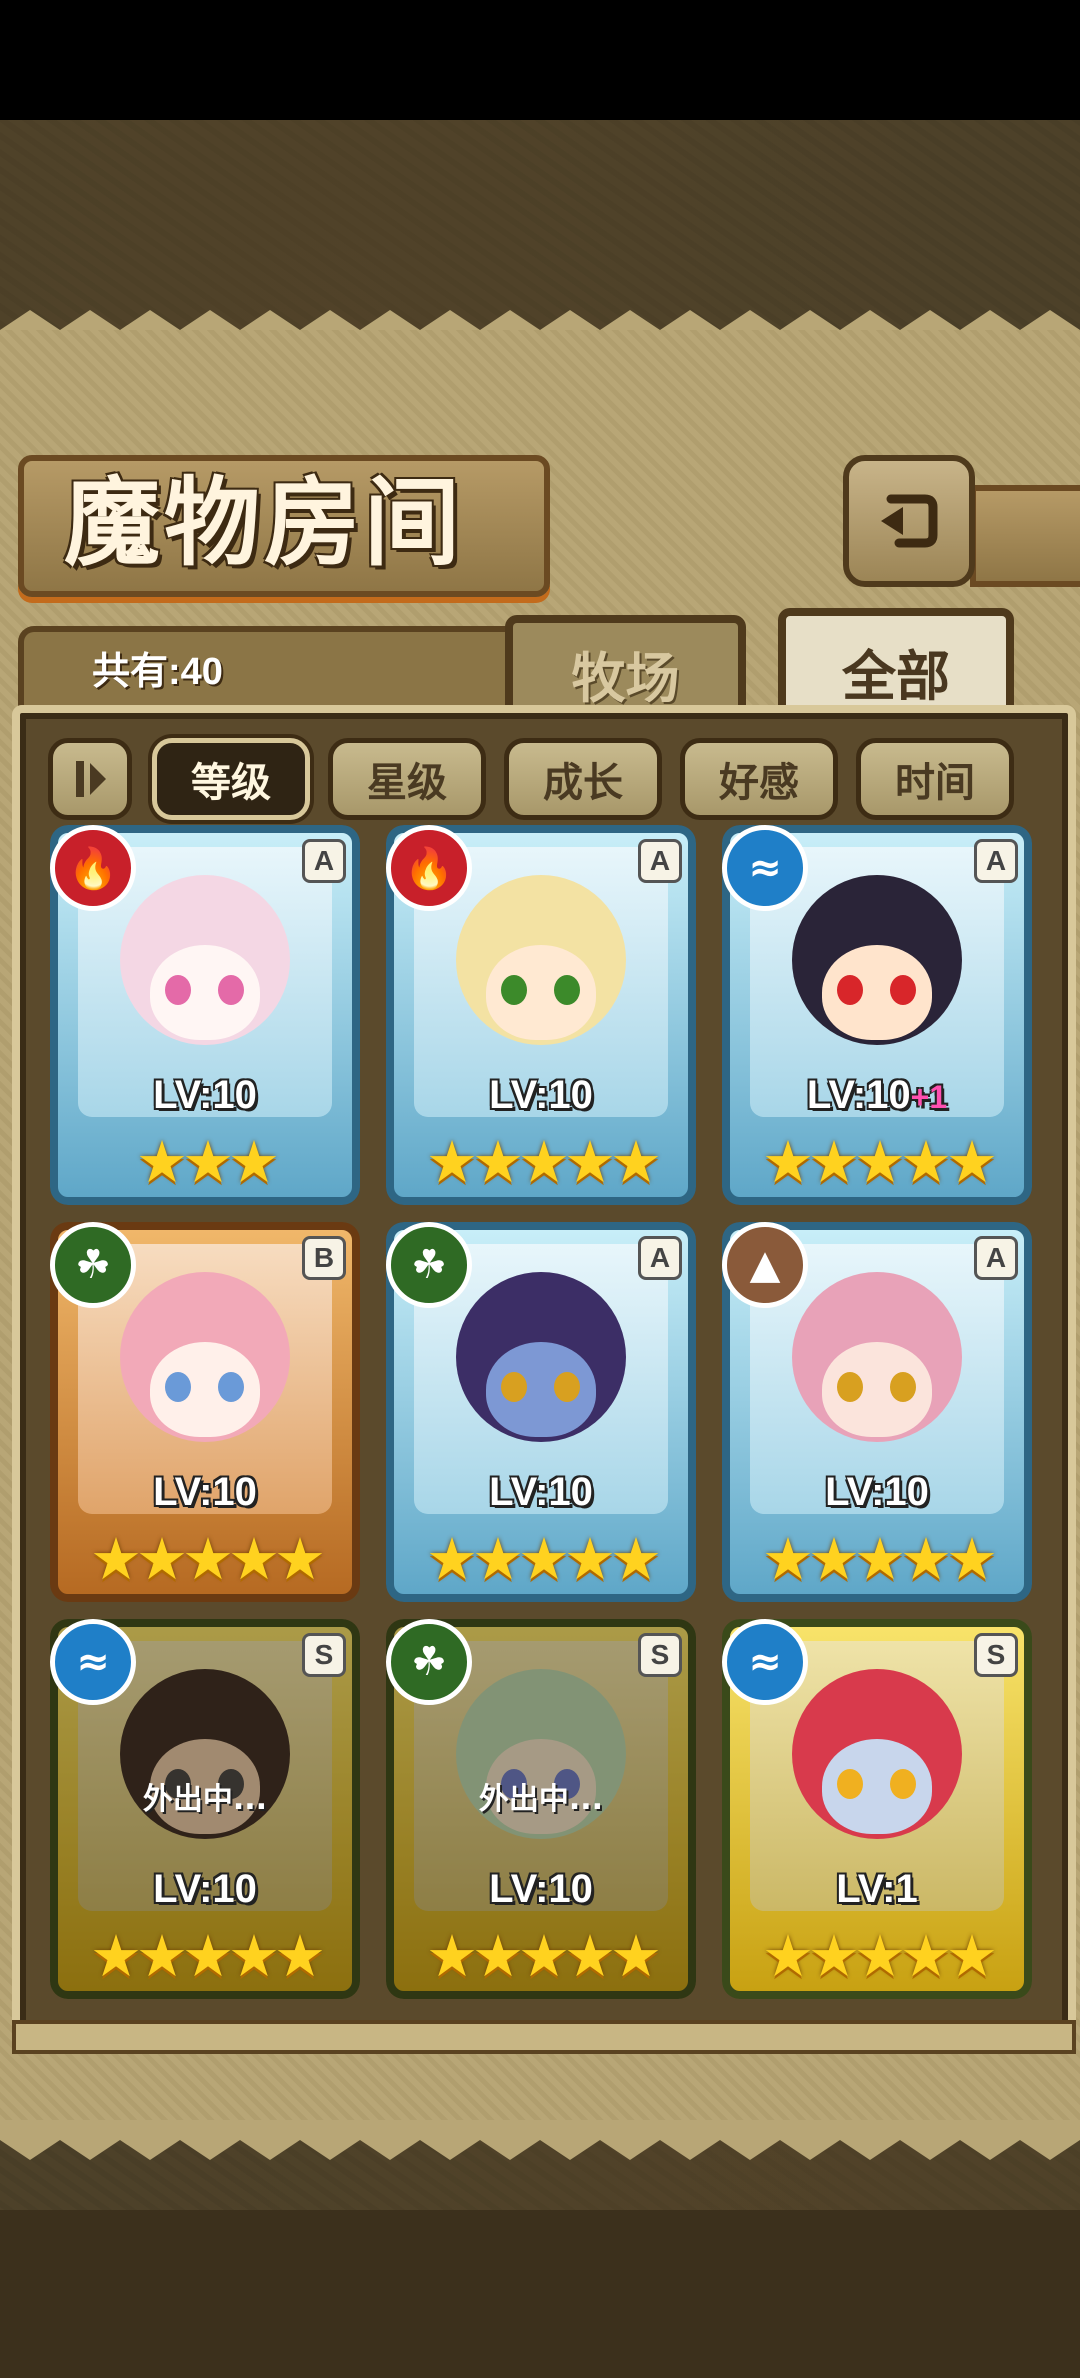 Image resolution: width=1080 pixels, height=2378 pixels. I want to click on filter-affection: 好感, so click(759, 779).